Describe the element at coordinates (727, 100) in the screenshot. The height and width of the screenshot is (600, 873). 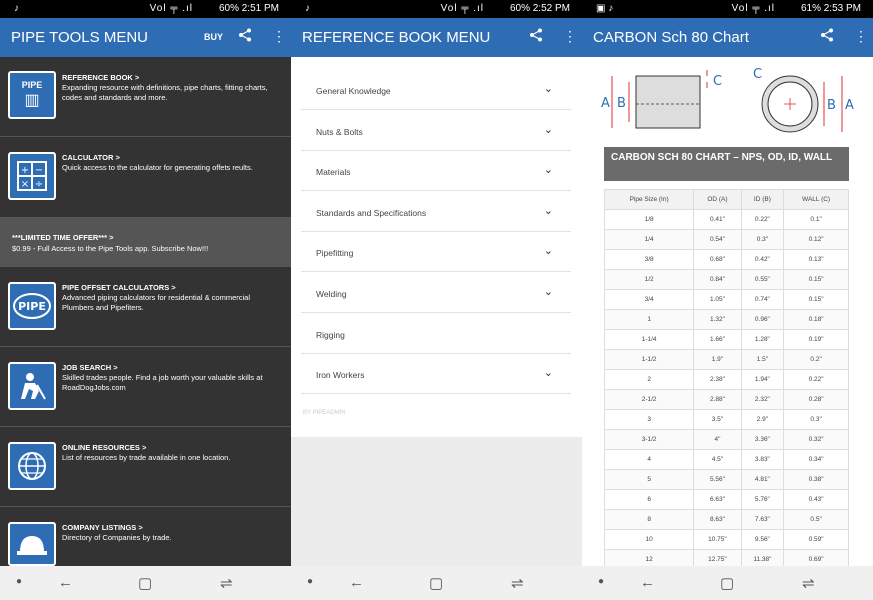
I see `pipe-dimension-diagram: A B C C B A` at that location.